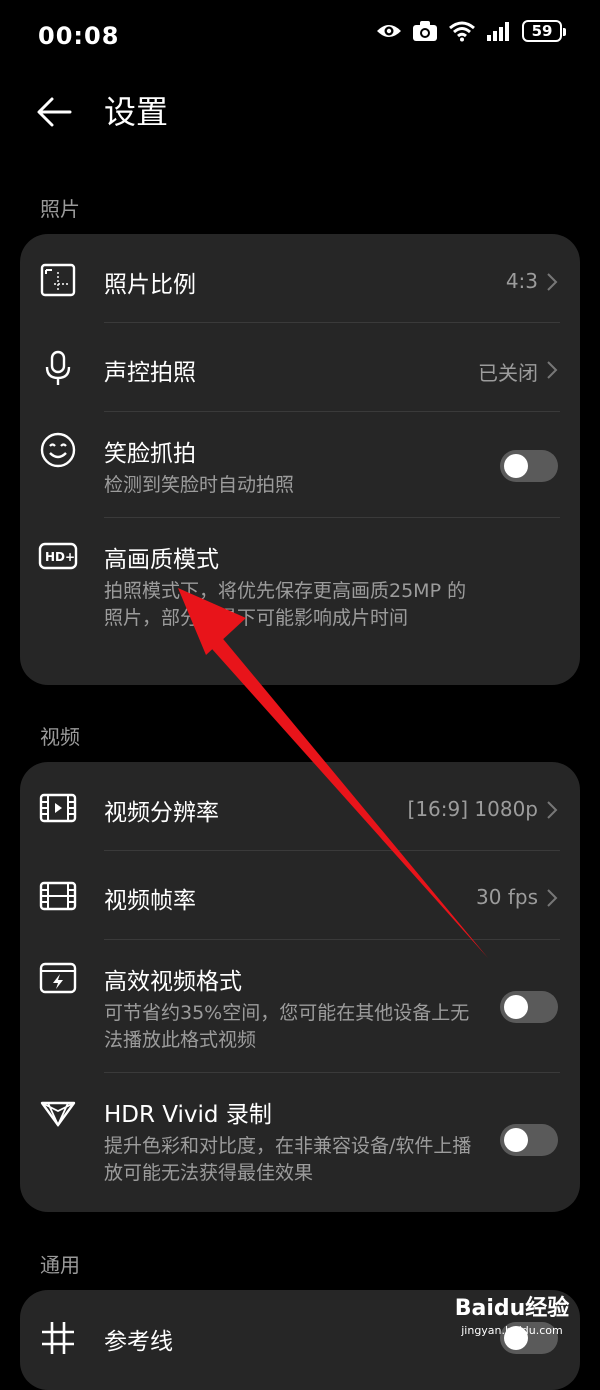  Describe the element at coordinates (472, 809) in the screenshot. I see `setting-value: [16:9] 1080p` at that location.